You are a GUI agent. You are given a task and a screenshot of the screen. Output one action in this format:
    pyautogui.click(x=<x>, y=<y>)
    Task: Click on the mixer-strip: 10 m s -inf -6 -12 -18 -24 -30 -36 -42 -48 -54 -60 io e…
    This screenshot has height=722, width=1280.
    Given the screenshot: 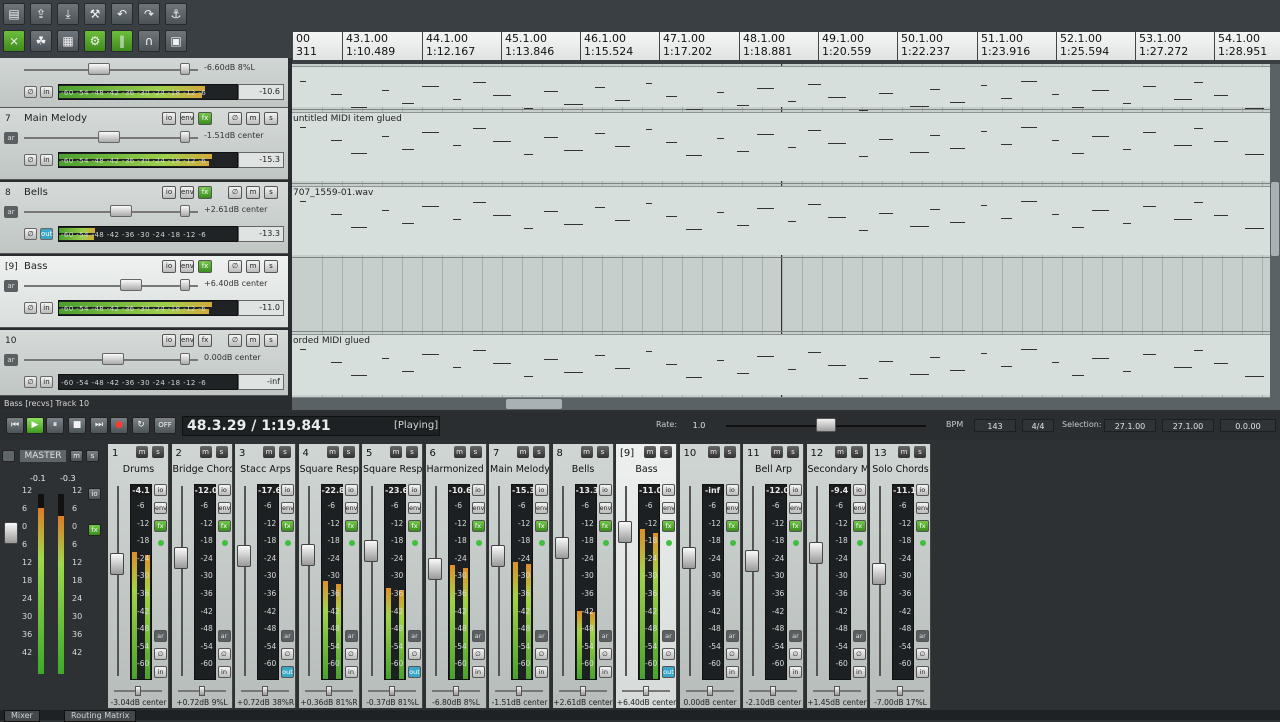 What is the action you would take?
    pyautogui.click(x=710, y=576)
    